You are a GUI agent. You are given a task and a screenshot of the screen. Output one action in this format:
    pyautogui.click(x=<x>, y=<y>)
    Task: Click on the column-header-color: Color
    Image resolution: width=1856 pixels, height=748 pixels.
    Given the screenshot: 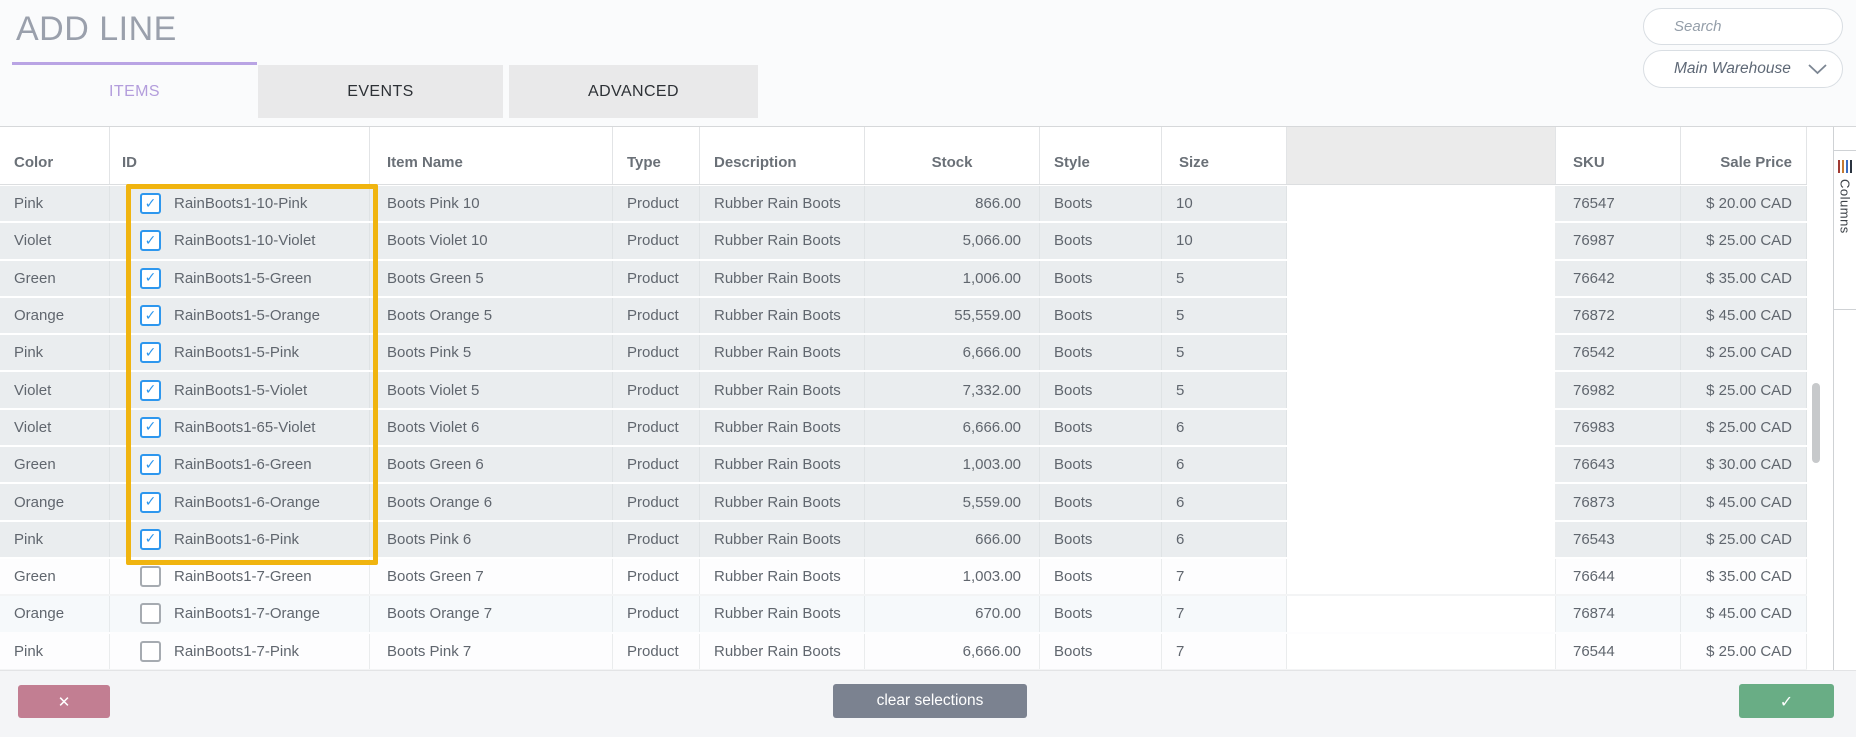 What is the action you would take?
    pyautogui.click(x=55, y=155)
    